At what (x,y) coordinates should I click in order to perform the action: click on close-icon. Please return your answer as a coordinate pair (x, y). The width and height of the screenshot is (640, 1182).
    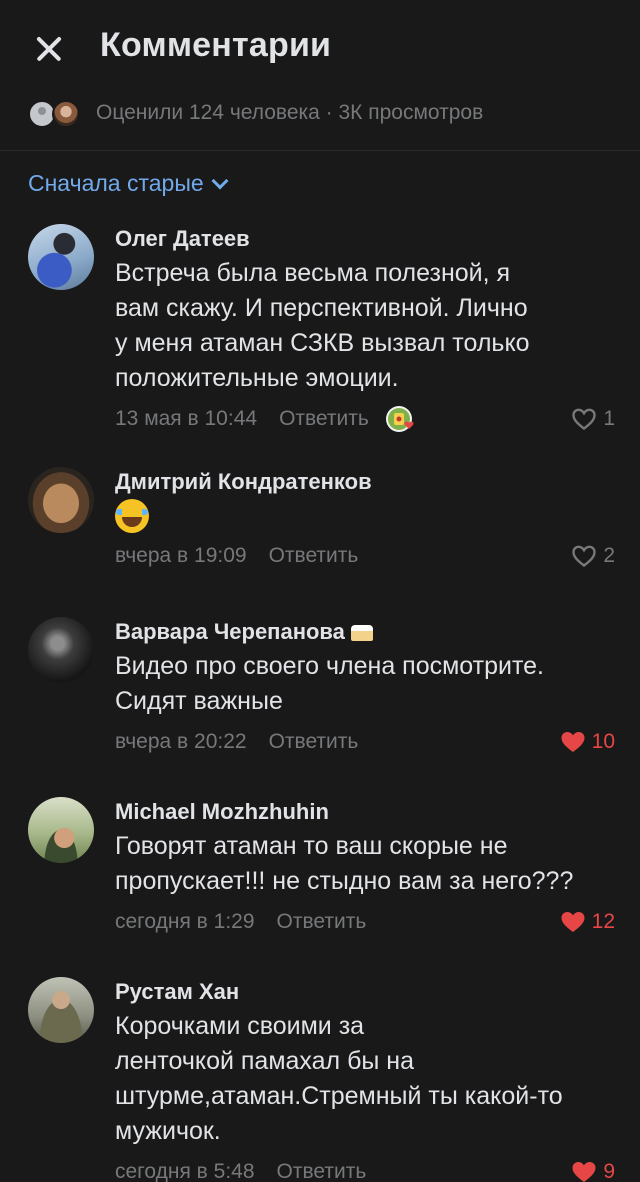
    Looking at the image, I should click on (49, 49).